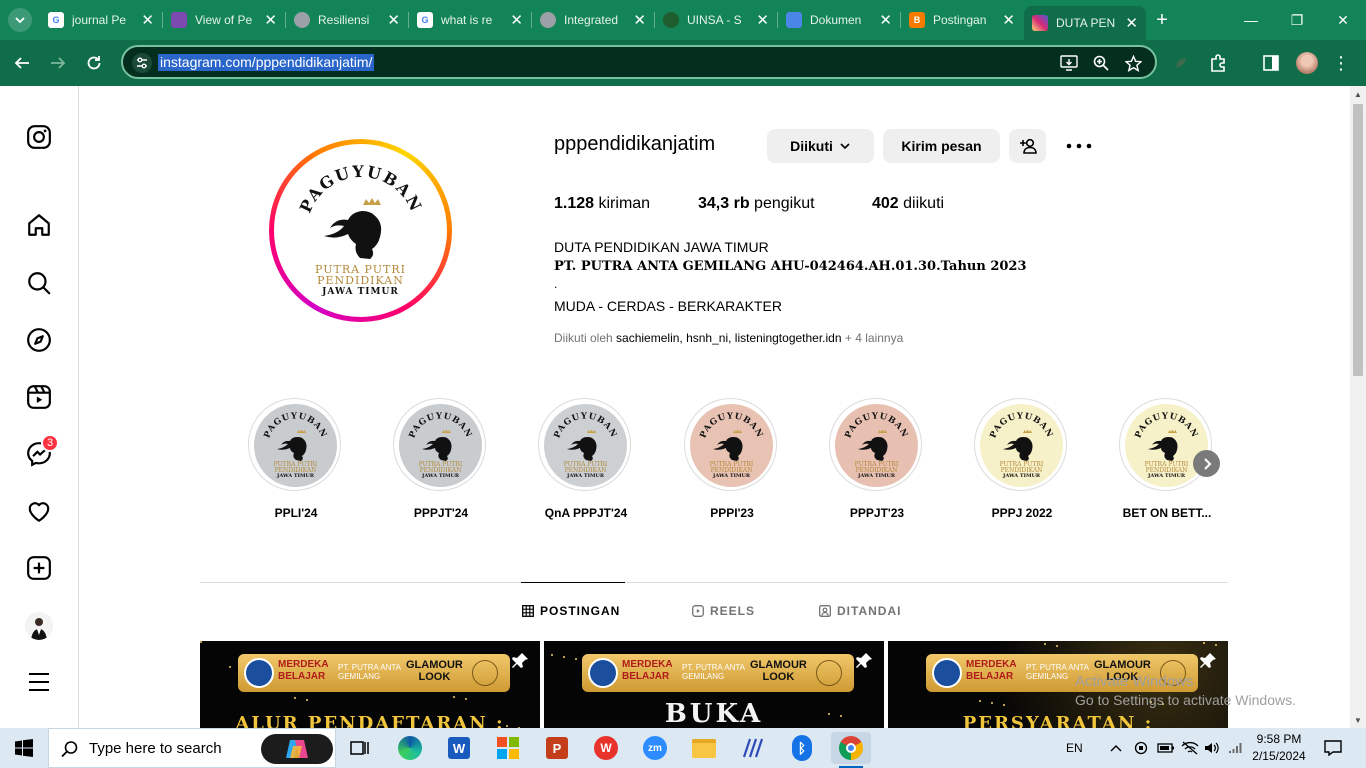  I want to click on side-panel-icon, so click(1271, 63).